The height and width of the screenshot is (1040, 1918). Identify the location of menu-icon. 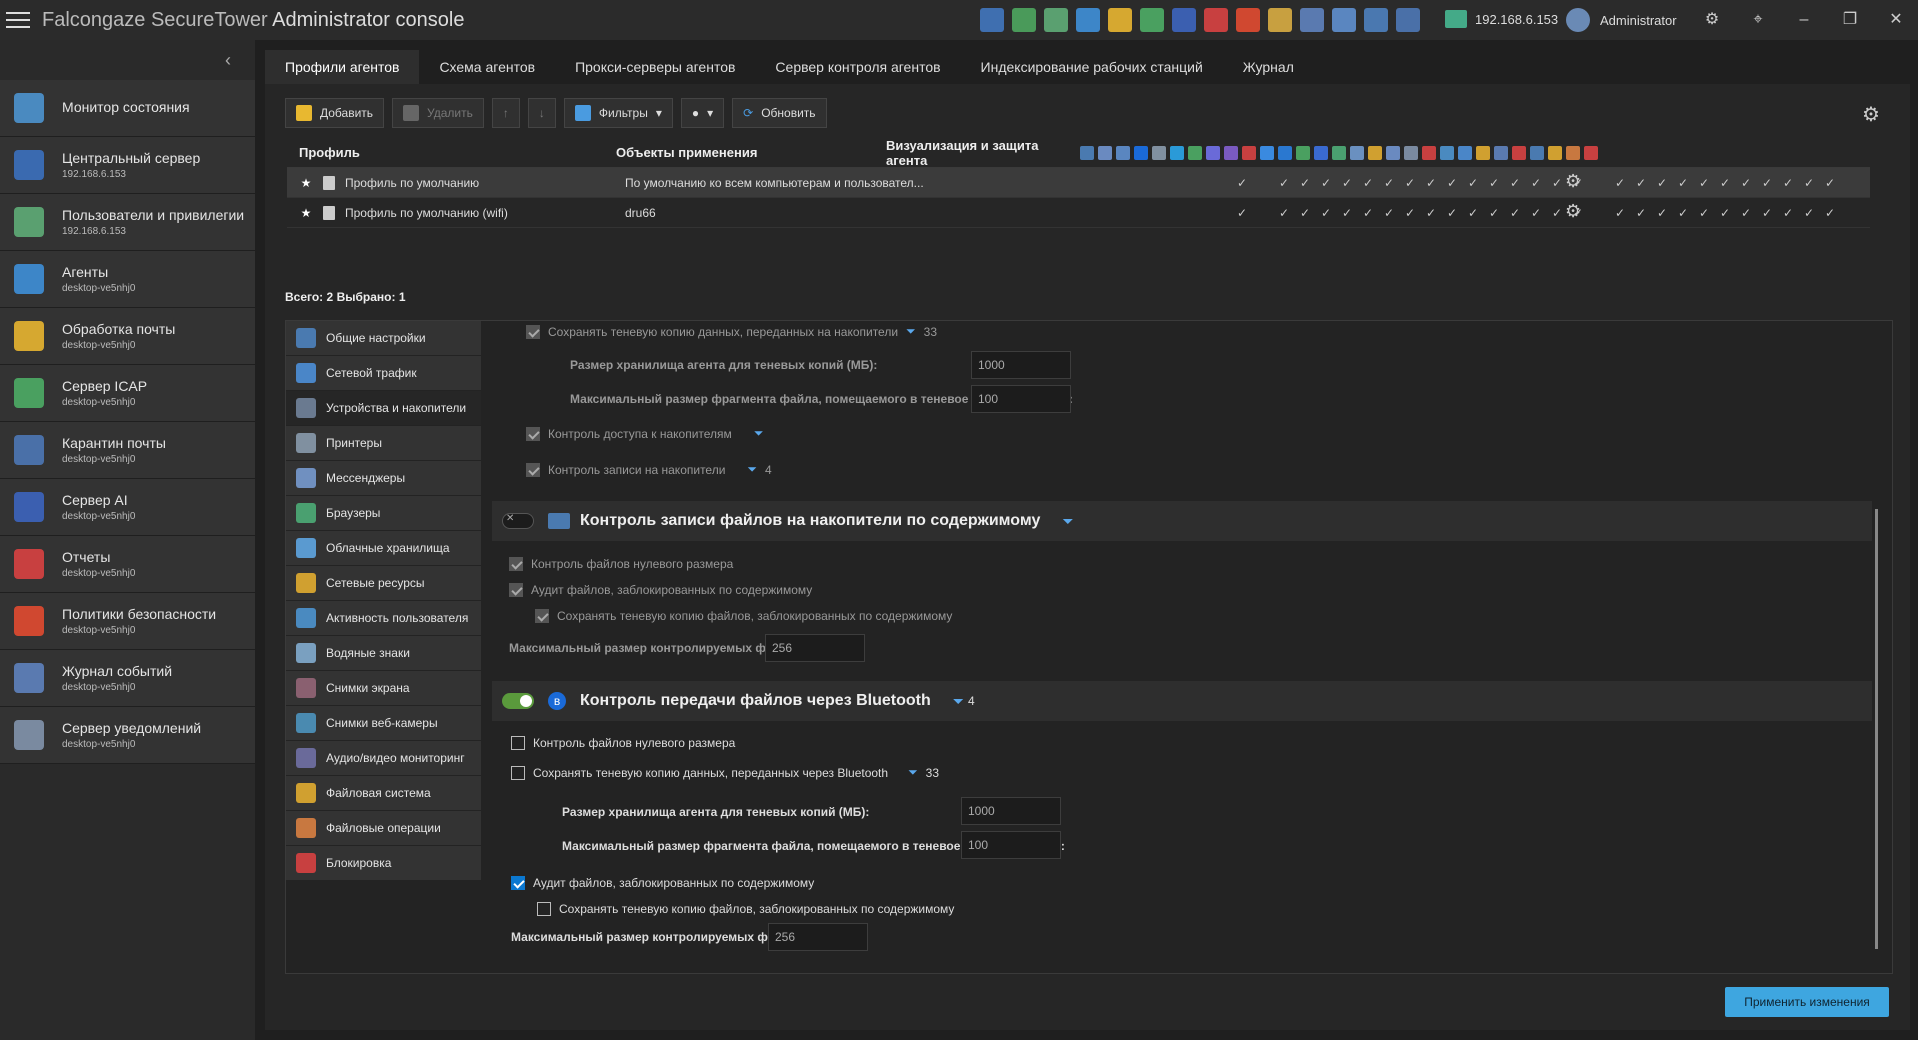
(18, 20).